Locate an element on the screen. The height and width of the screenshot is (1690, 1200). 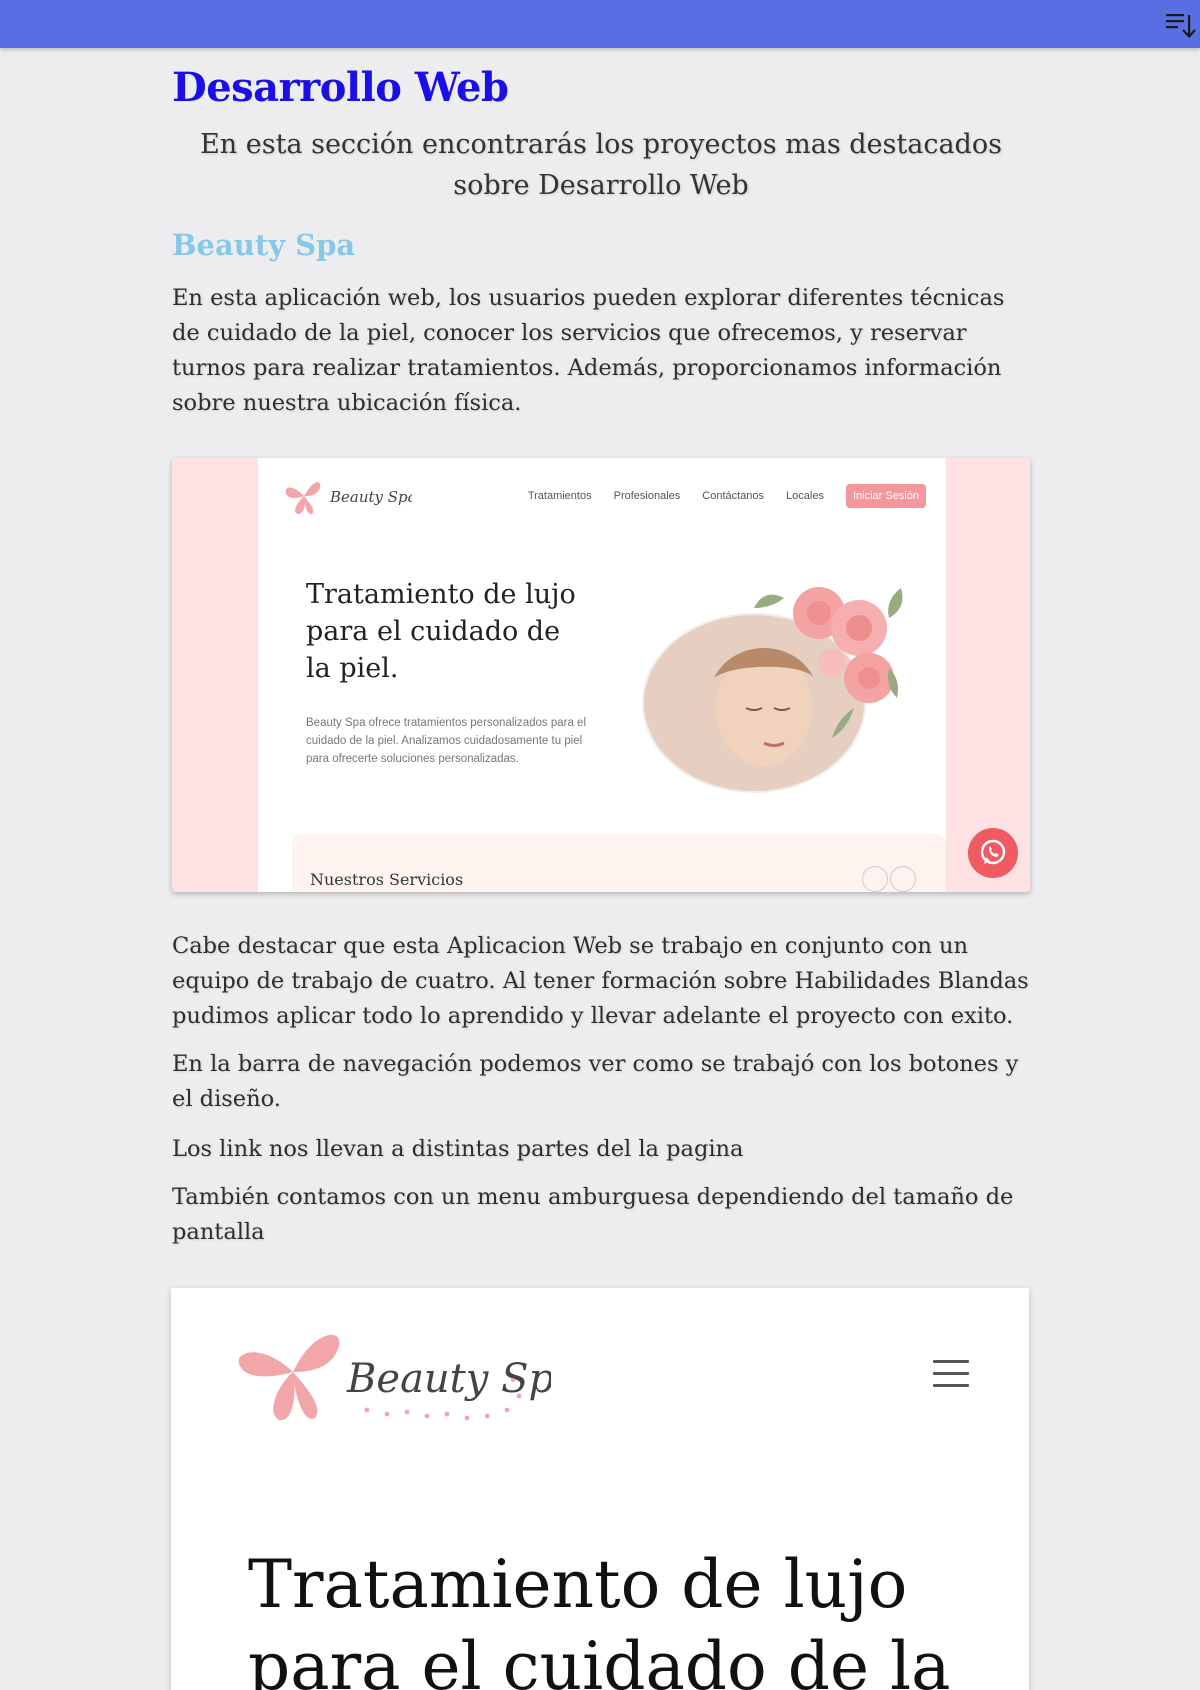
beauty-spa-logo: Beauty Spa is located at coordinates (348, 498).